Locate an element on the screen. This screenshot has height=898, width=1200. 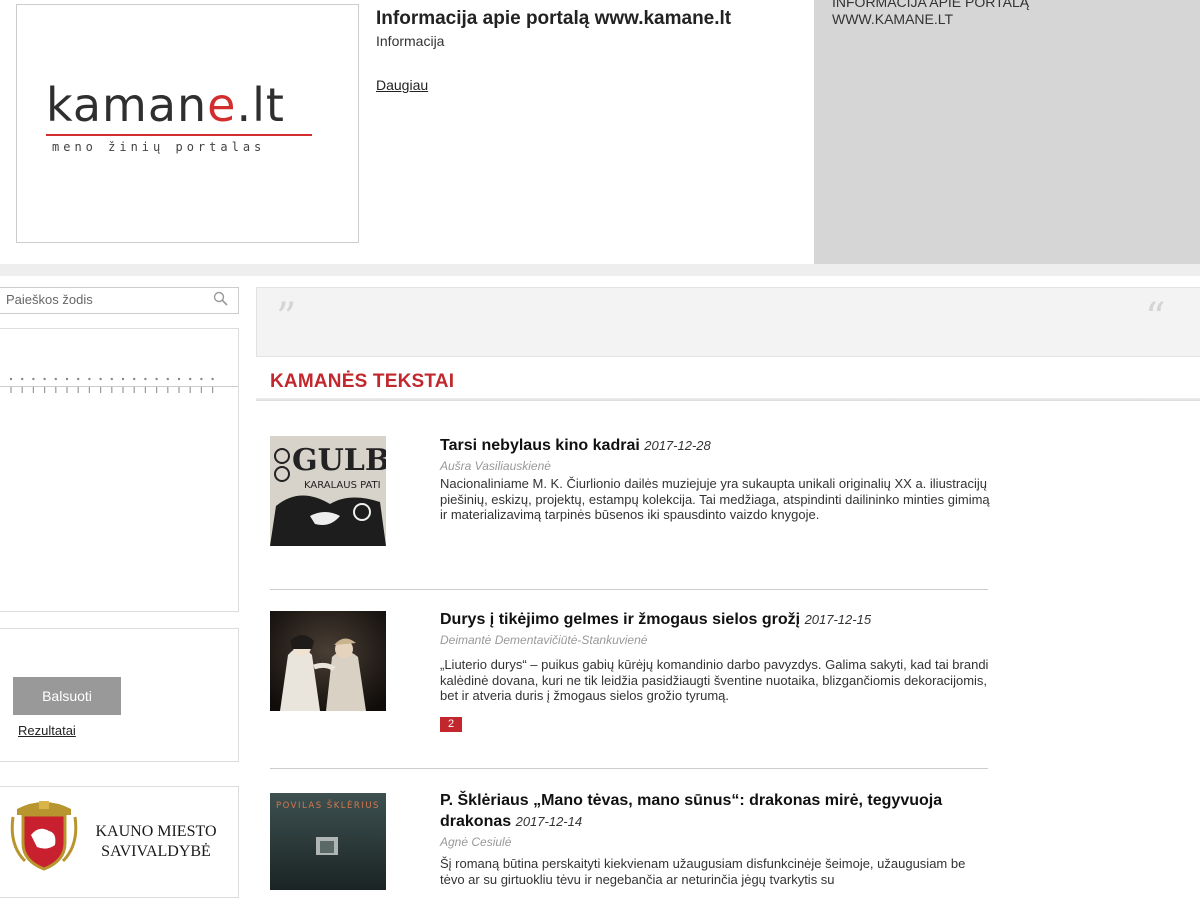
info-side-panel is located at coordinates (1007, 132).